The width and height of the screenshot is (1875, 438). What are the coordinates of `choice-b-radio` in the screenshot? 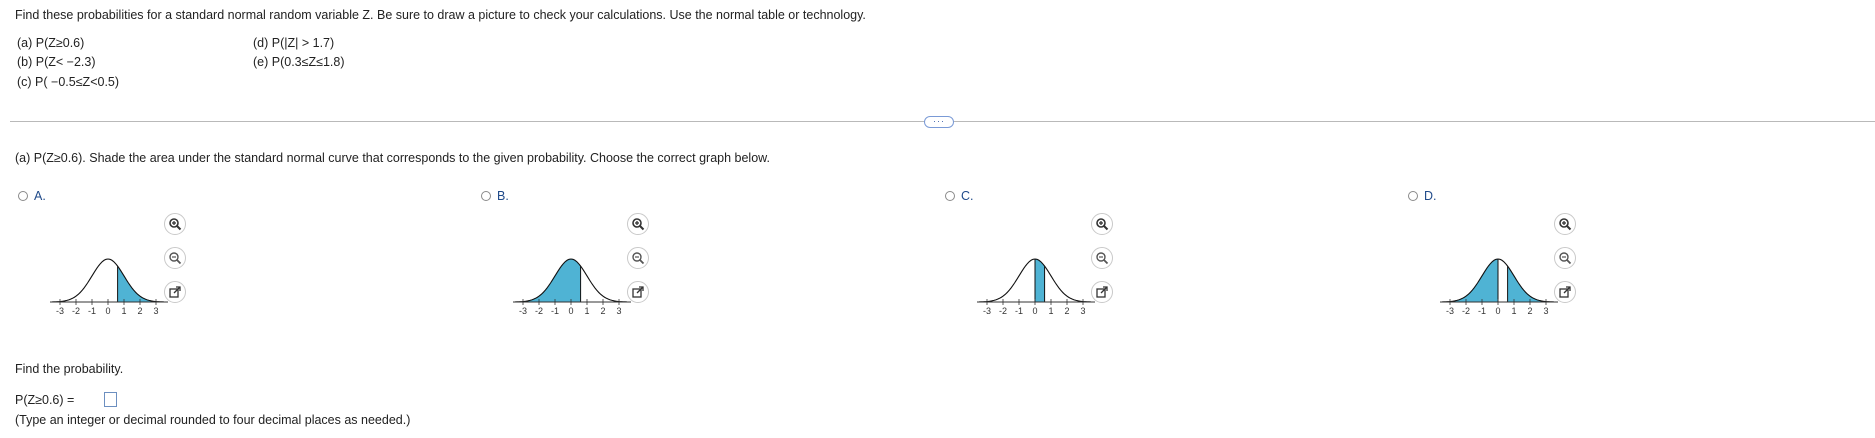 It's located at (486, 196).